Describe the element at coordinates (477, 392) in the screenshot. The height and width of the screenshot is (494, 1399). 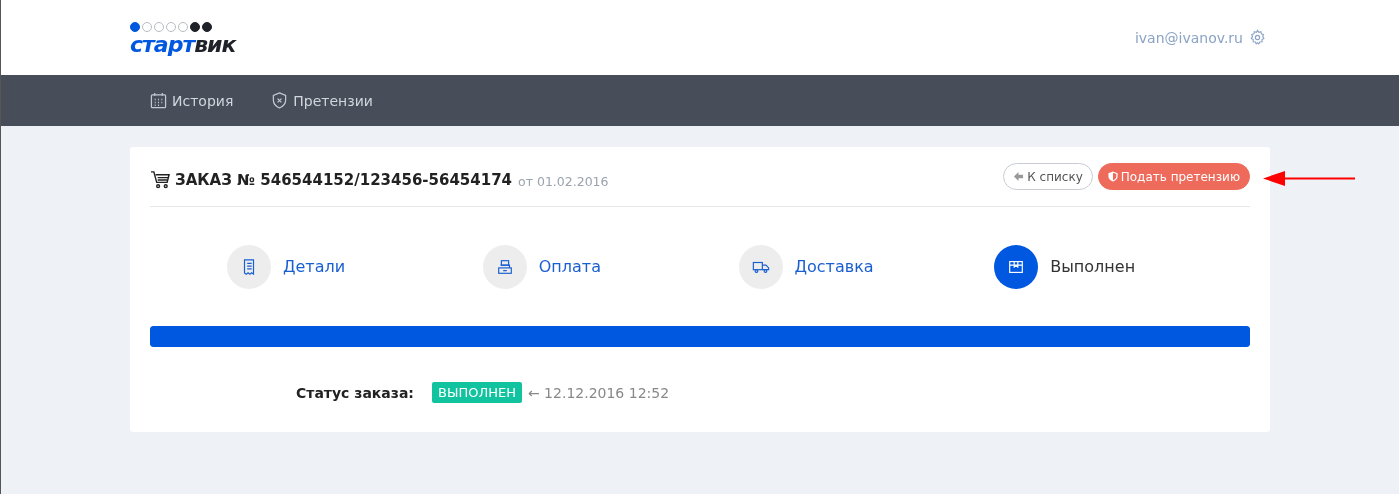
I see `status-badge: ВЫПОЛНЕН` at that location.